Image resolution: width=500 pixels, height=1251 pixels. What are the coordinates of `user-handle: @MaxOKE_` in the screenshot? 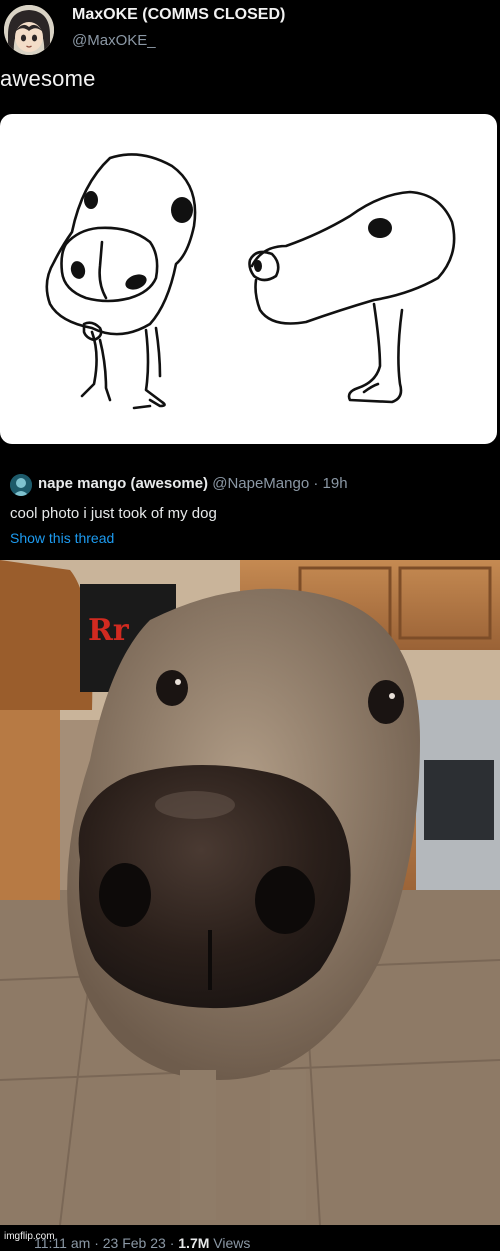 It's located at (114, 40).